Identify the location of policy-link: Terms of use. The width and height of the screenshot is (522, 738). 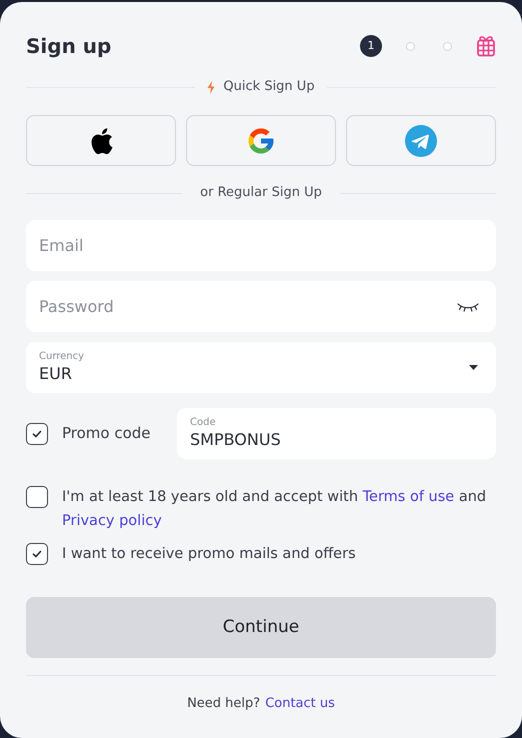
(408, 497).